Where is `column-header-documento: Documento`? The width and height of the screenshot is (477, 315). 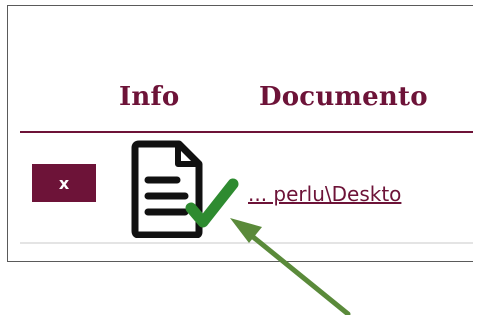
column-header-documento: Documento is located at coordinates (343, 97).